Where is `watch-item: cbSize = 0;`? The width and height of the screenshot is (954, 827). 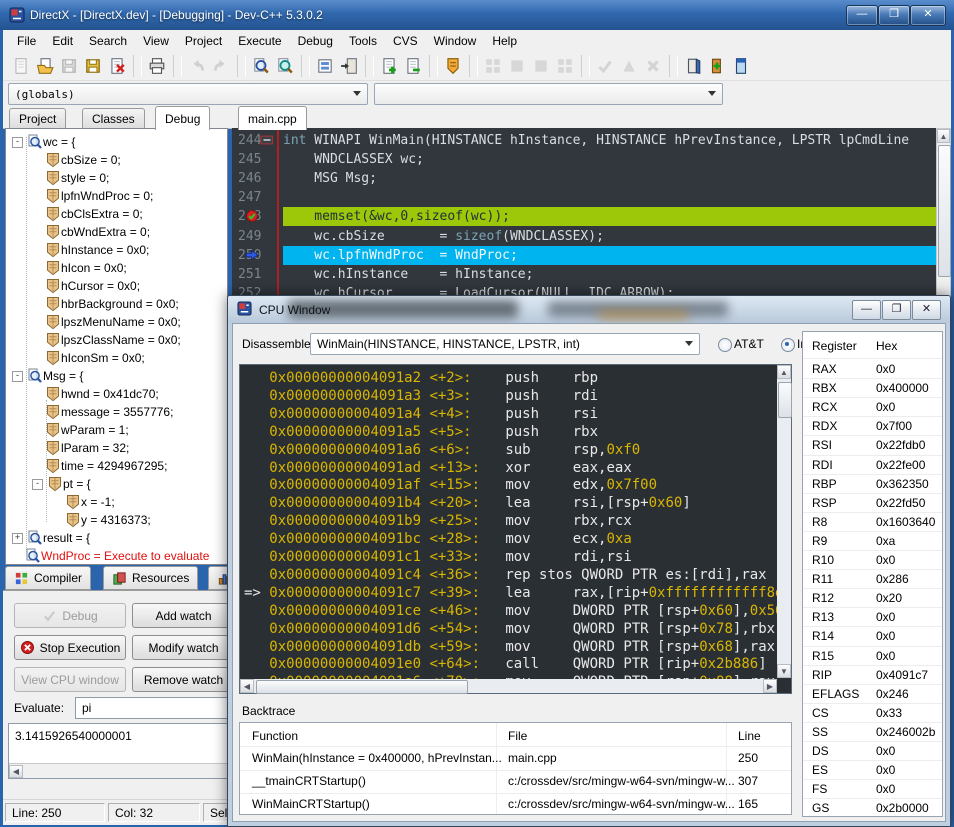 watch-item: cbSize = 0; is located at coordinates (76, 160).